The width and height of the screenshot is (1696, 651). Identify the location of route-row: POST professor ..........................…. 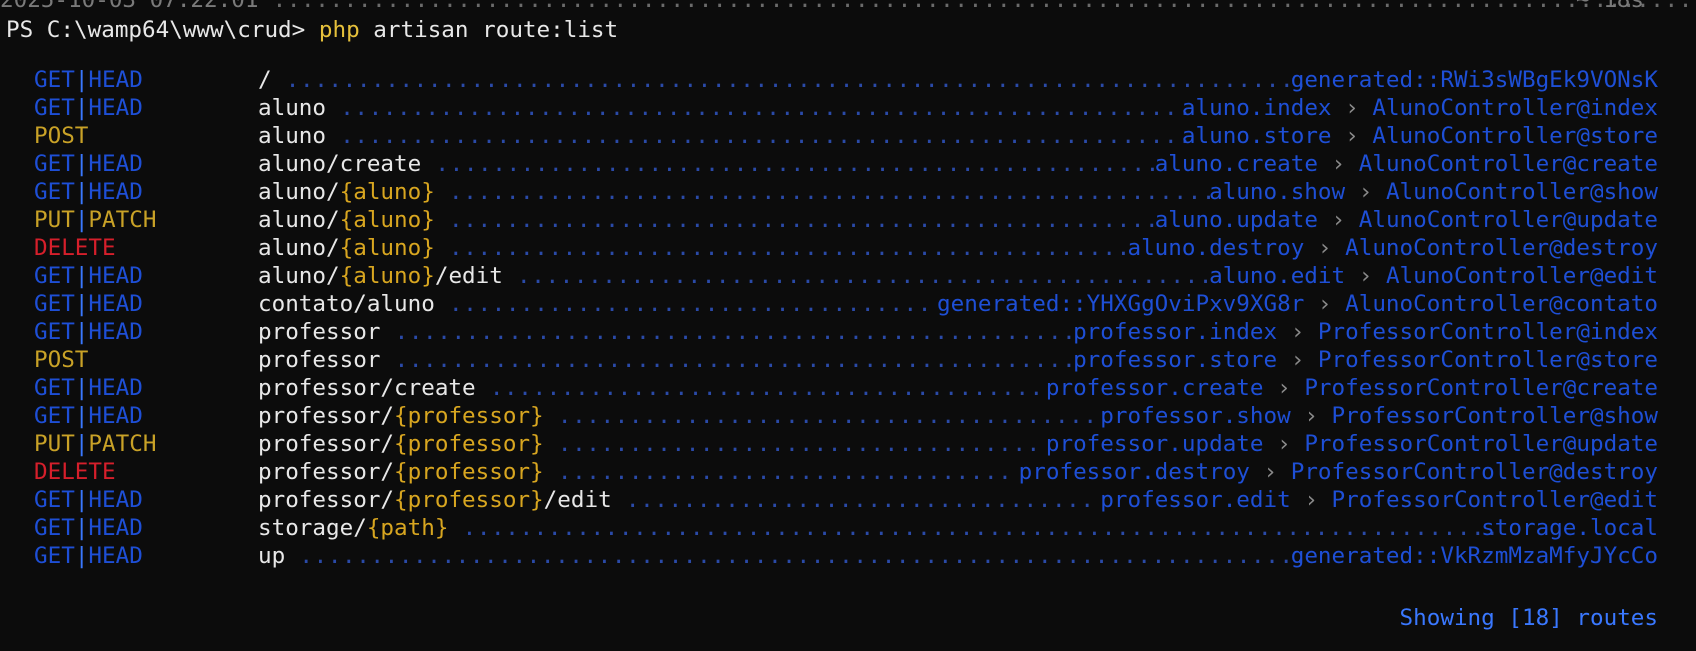
(848, 360).